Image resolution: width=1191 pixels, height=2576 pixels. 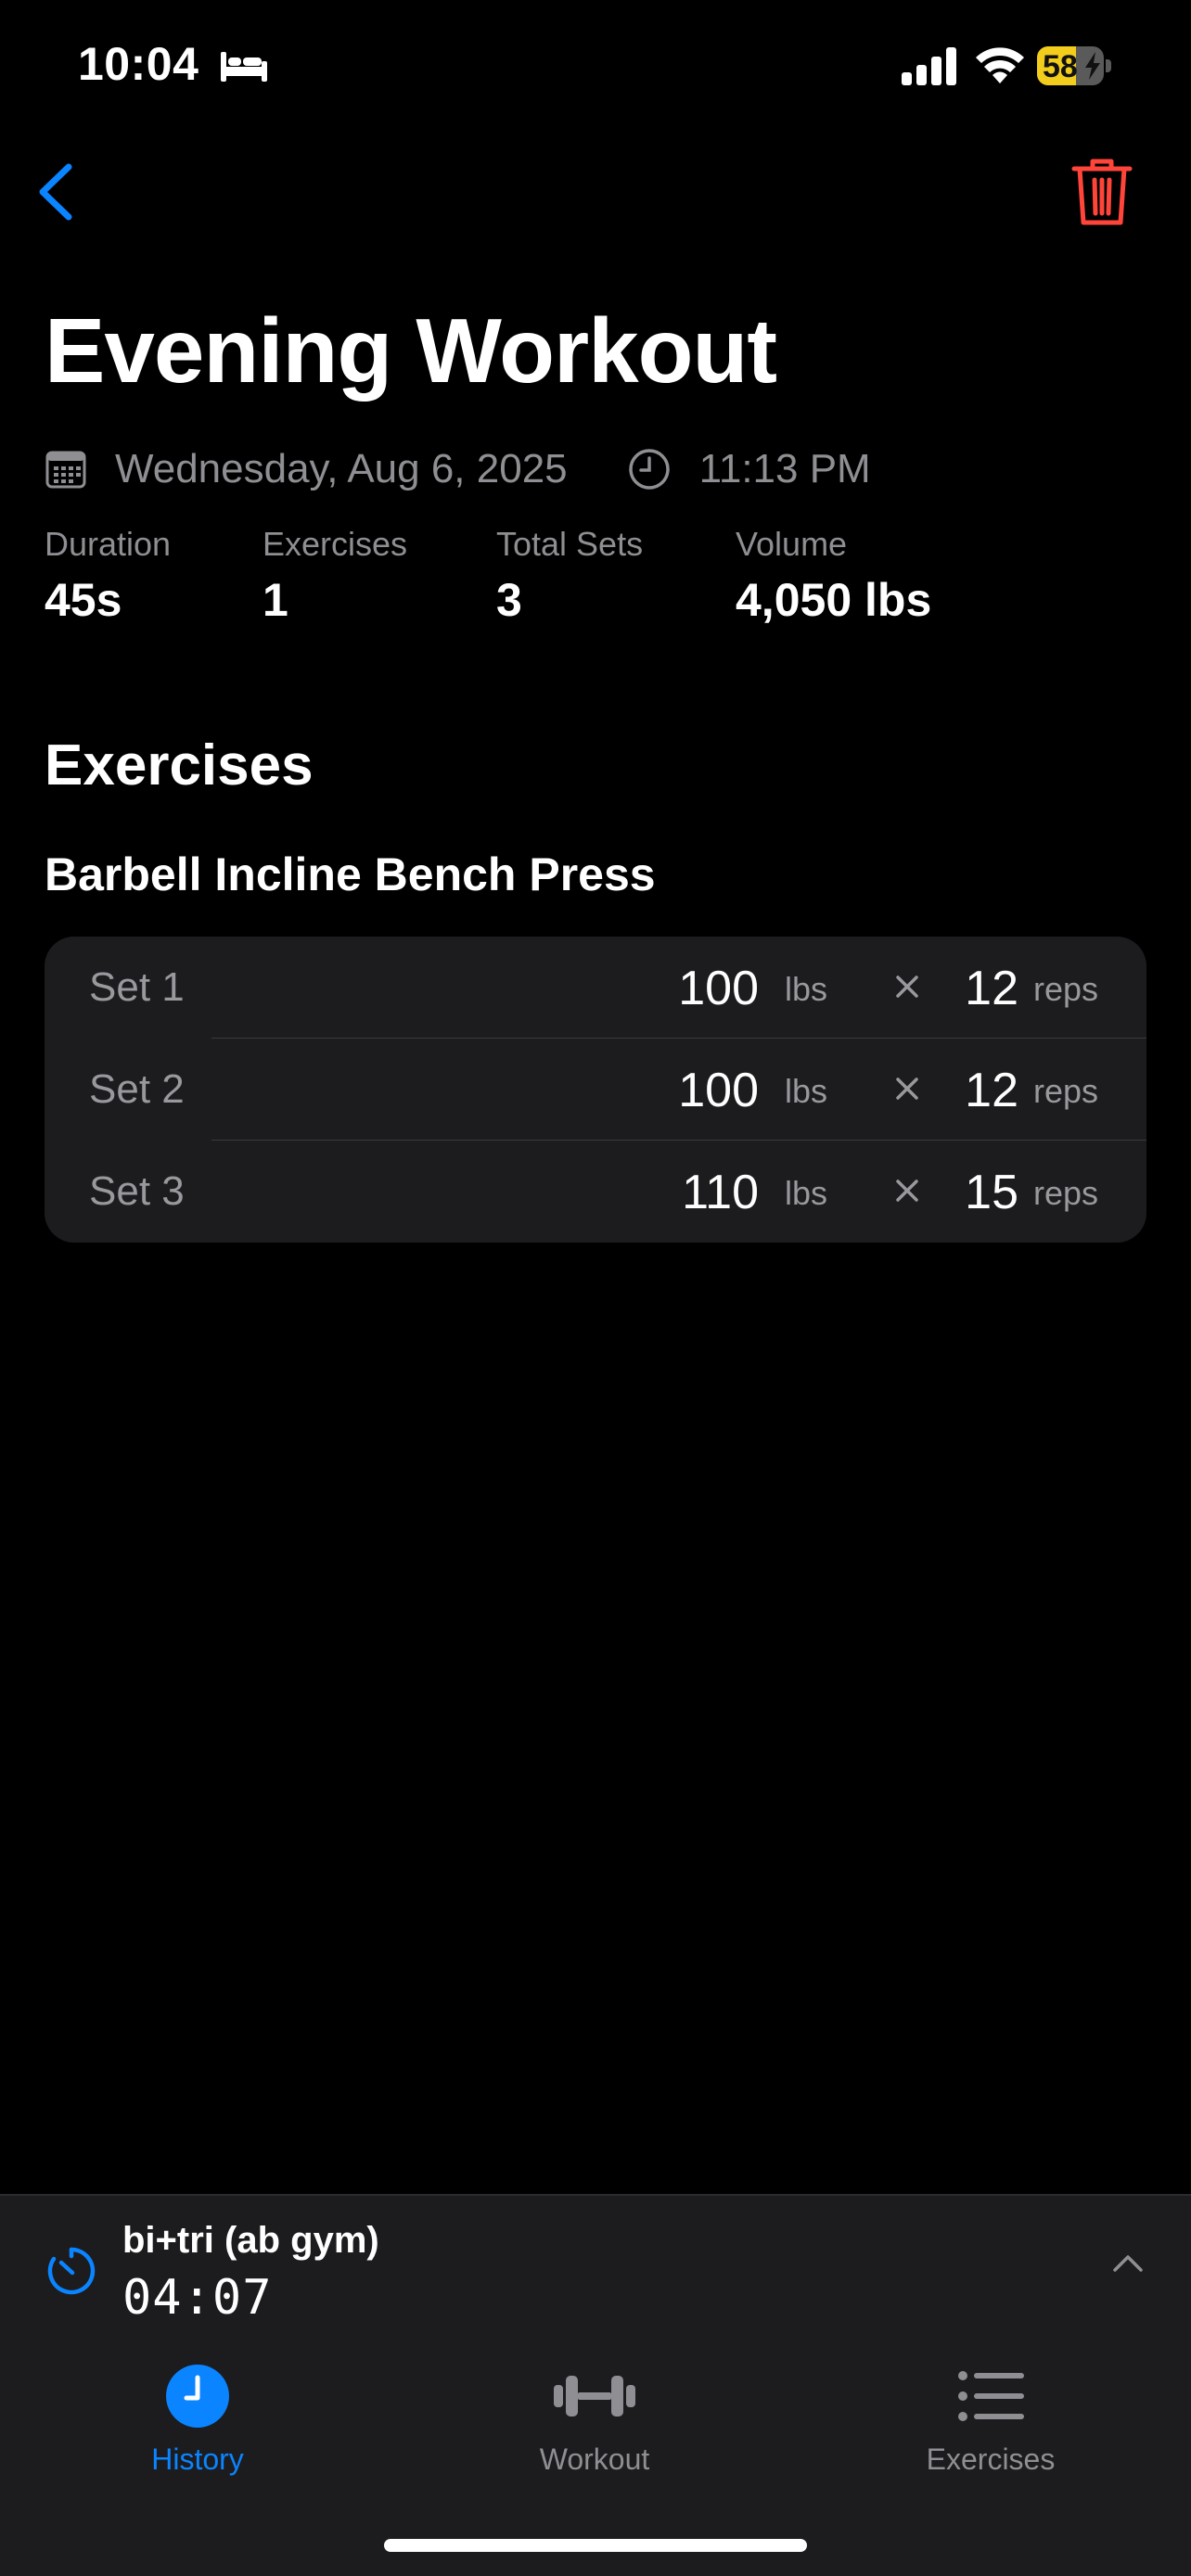 What do you see at coordinates (594, 2459) in the screenshot?
I see `tab-label: Workout` at bounding box center [594, 2459].